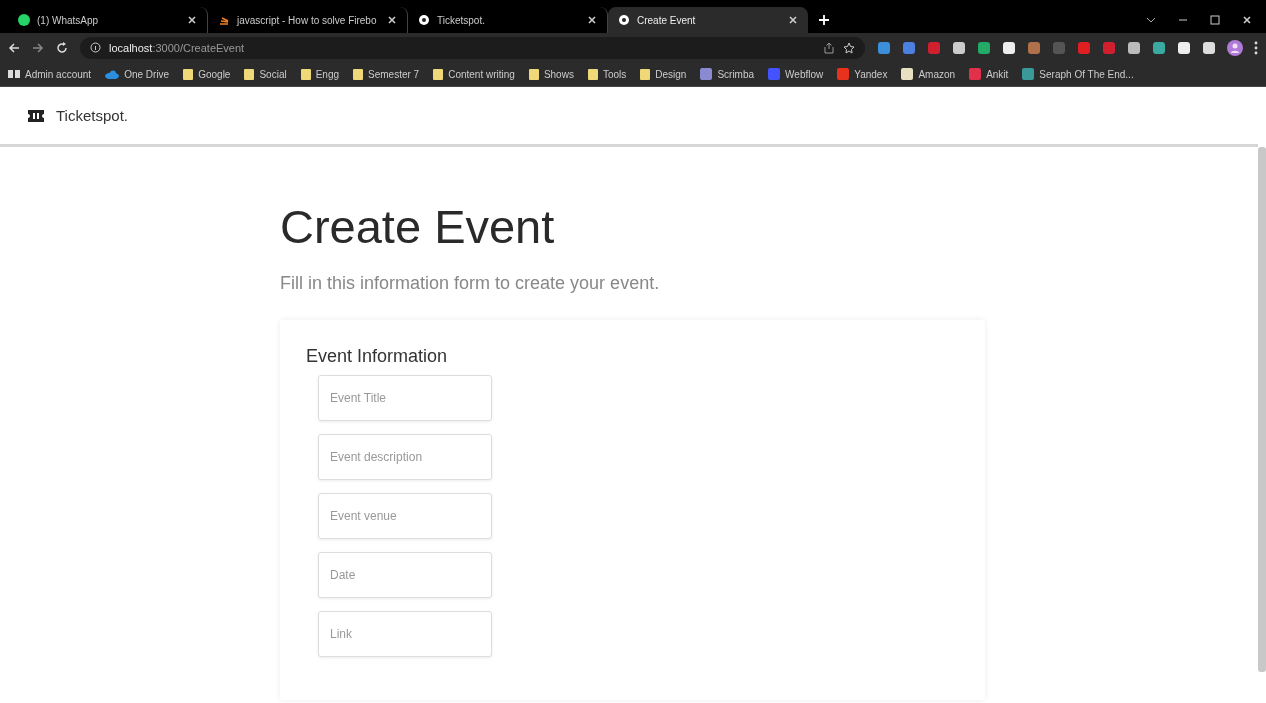  What do you see at coordinates (92, 115) in the screenshot?
I see `brand-name: Ticketspot.` at bounding box center [92, 115].